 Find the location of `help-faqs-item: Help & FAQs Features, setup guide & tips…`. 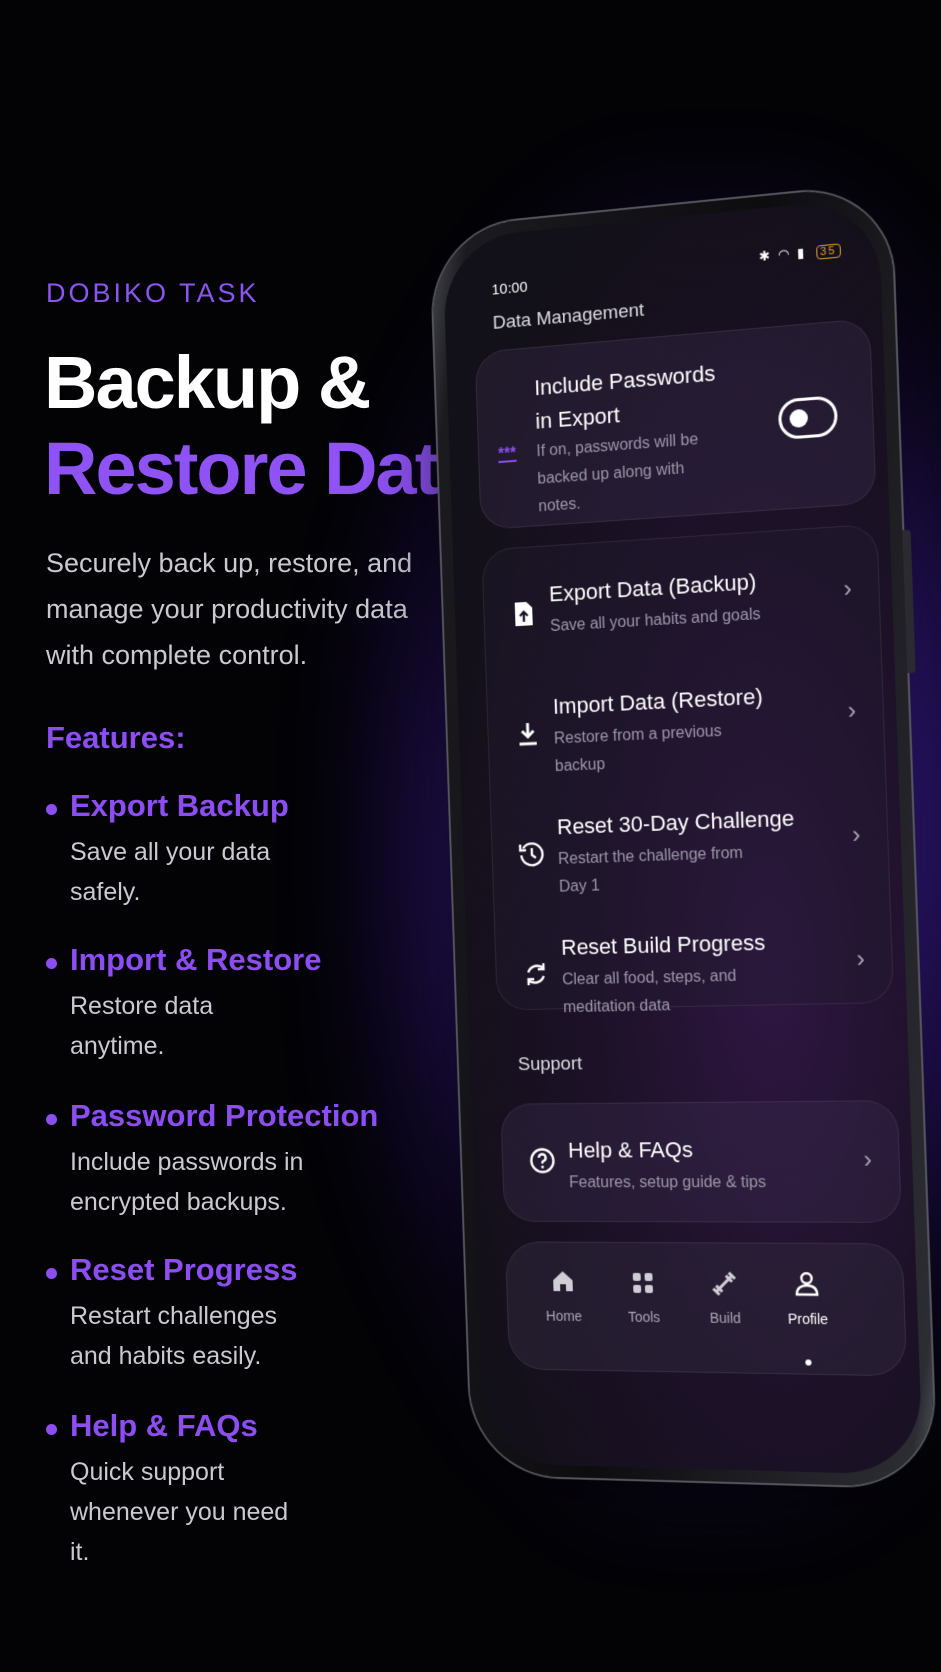

help-faqs-item: Help & FAQs Features, setup guide & tips… is located at coordinates (701, 1166).